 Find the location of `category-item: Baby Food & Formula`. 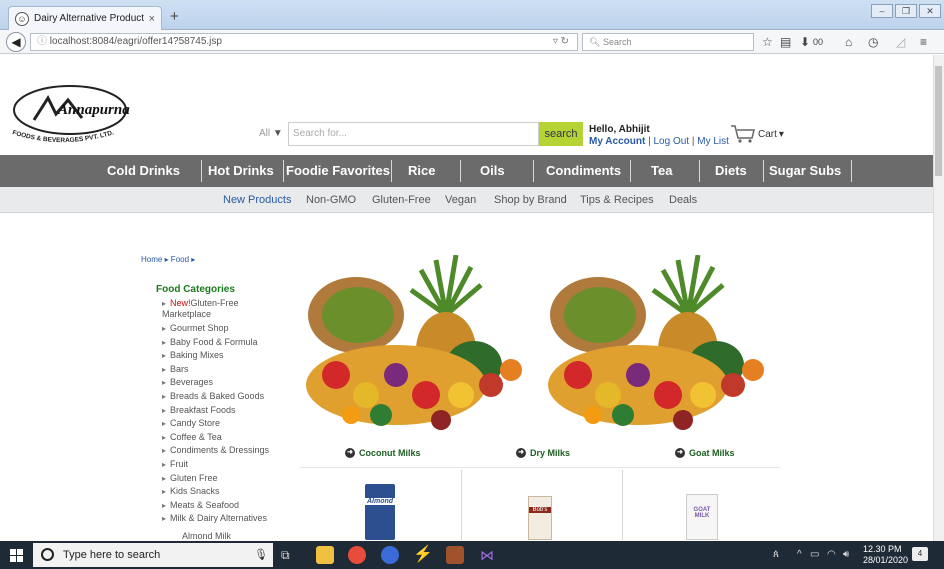

category-item: Baby Food & Formula is located at coordinates (215, 343).